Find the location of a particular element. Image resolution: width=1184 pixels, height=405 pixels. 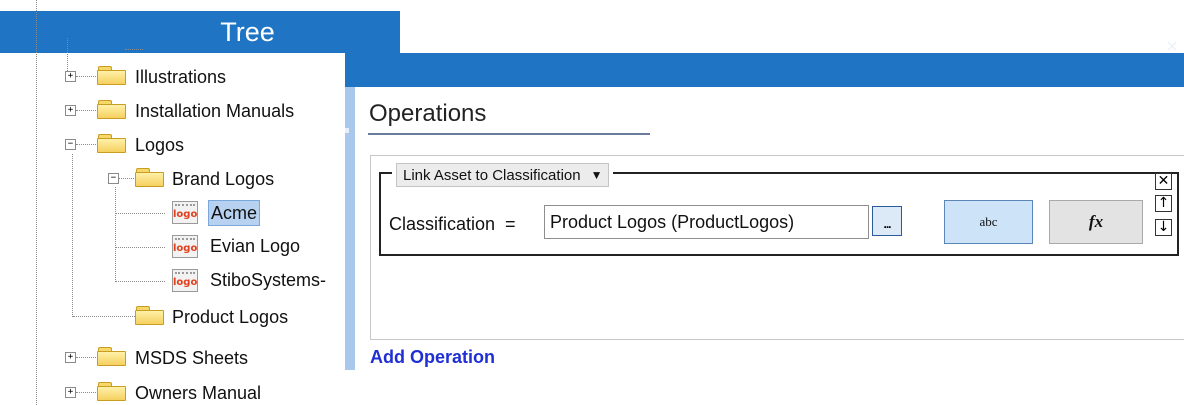

tree-item-brand-logos: Brand Logos is located at coordinates (223, 179).